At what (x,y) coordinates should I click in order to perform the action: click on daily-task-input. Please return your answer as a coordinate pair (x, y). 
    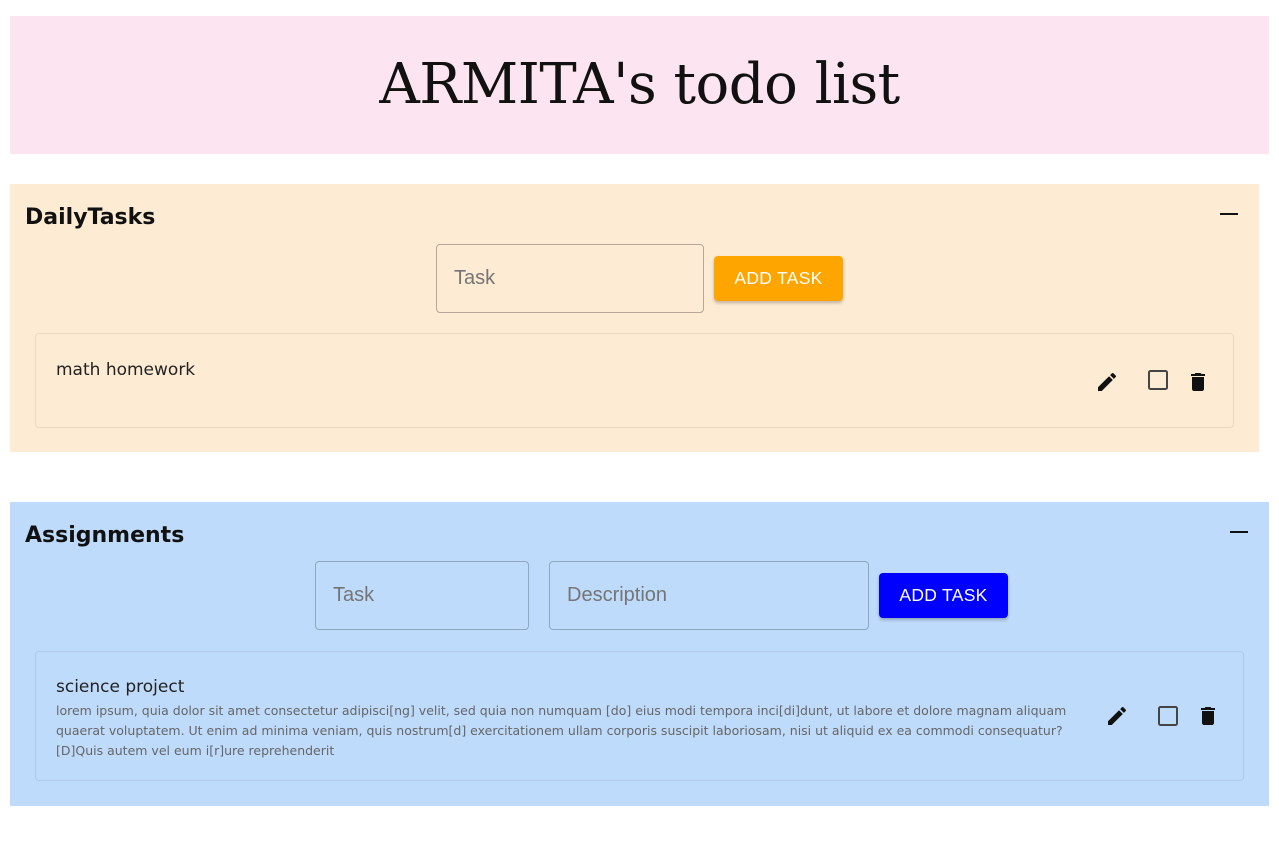
    Looking at the image, I should click on (570, 278).